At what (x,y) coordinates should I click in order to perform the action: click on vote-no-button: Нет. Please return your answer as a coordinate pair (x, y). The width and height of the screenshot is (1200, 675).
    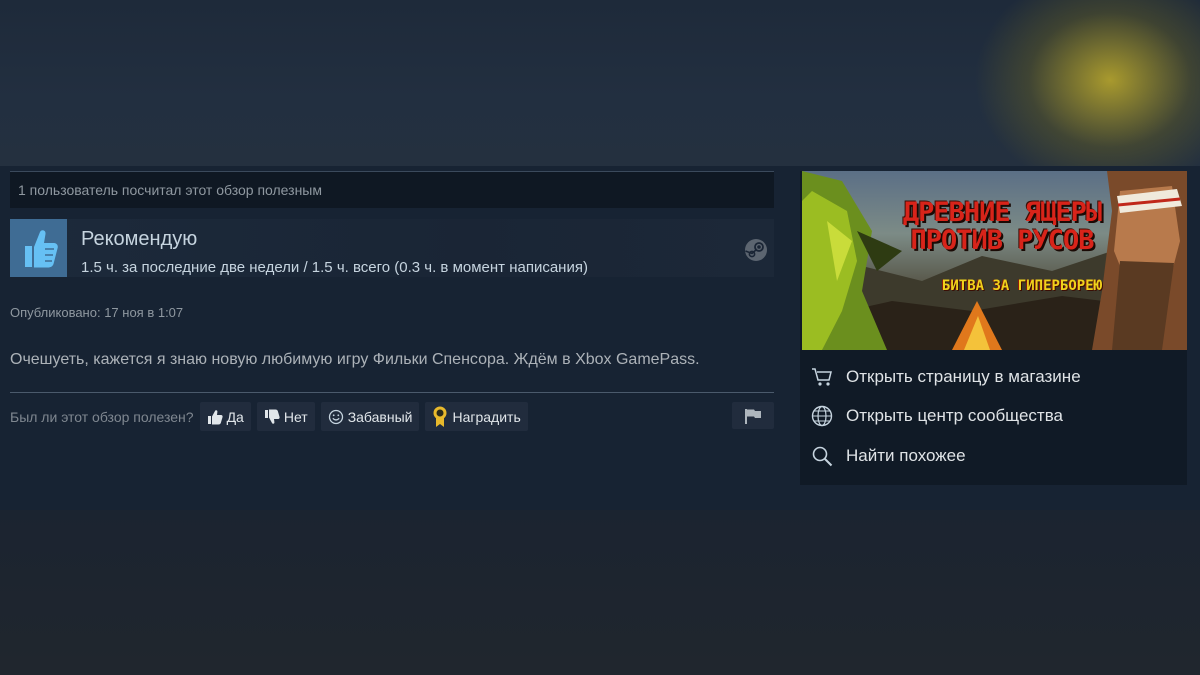
    Looking at the image, I should click on (285, 416).